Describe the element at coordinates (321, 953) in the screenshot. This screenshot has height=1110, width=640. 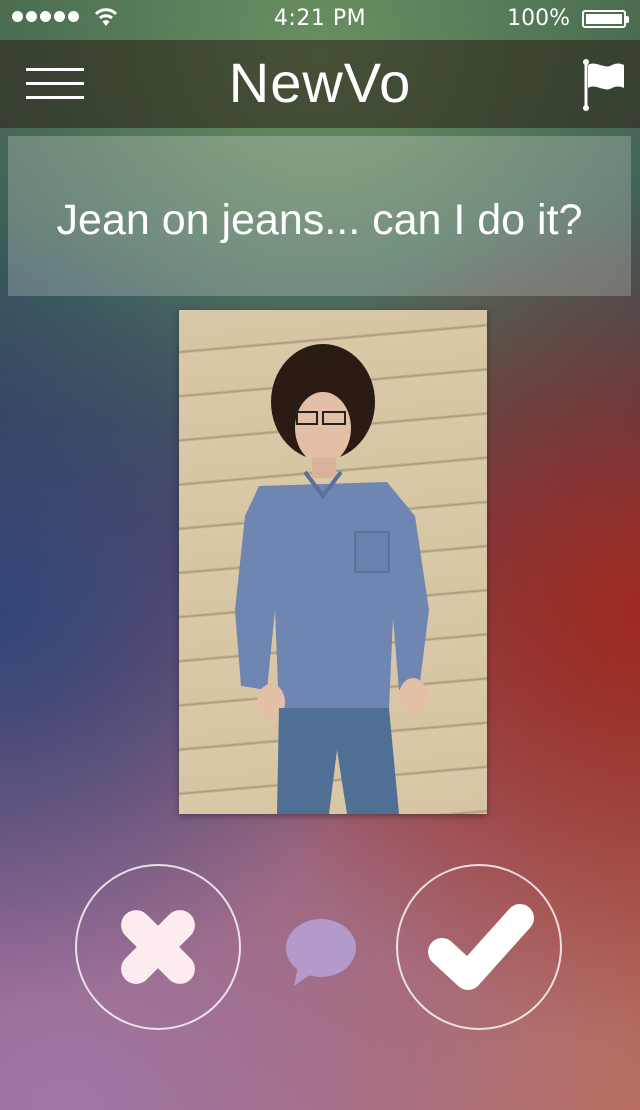
I see `speech-bubble-icon` at that location.